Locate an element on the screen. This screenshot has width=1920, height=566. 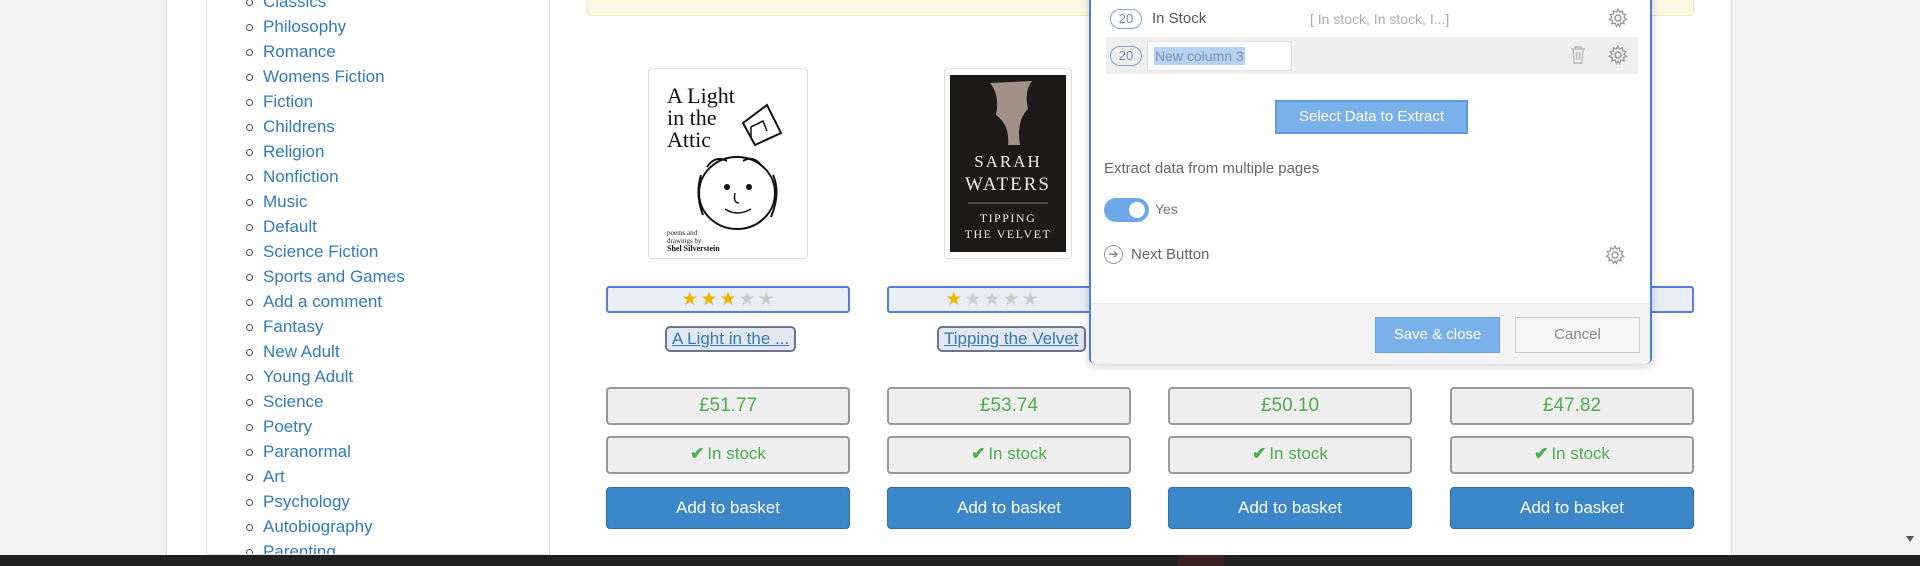
column-name-input: New column 3 is located at coordinates (1219, 55).